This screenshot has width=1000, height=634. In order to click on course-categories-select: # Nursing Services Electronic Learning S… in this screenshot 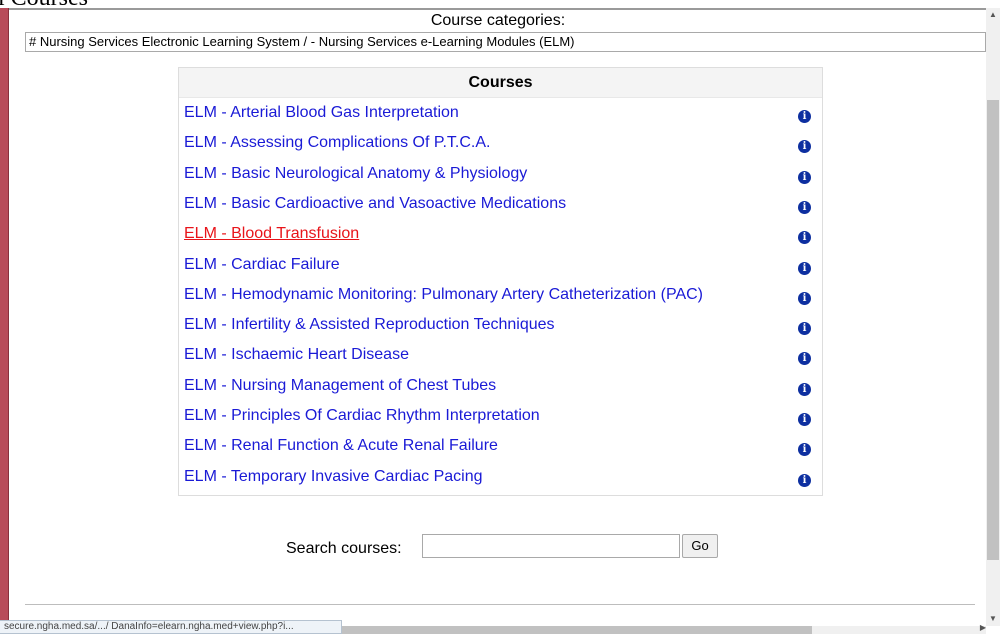, I will do `click(505, 42)`.